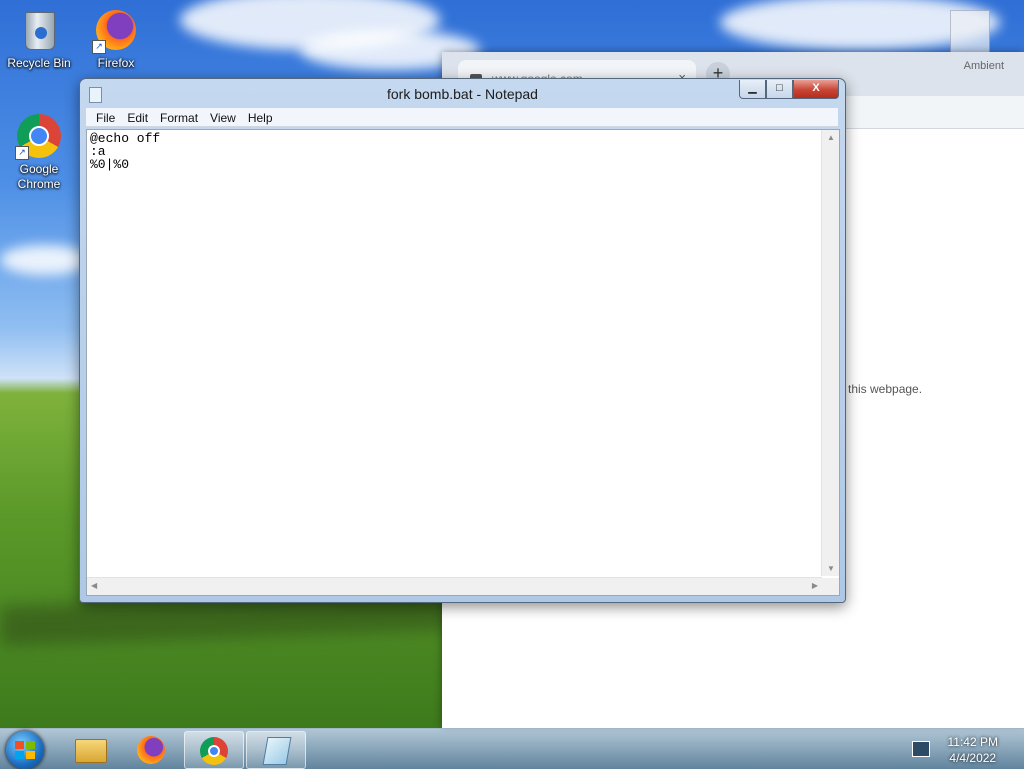 The height and width of the screenshot is (769, 1024). What do you see at coordinates (815, 585) in the screenshot?
I see `scroll-right-icon: ▶` at bounding box center [815, 585].